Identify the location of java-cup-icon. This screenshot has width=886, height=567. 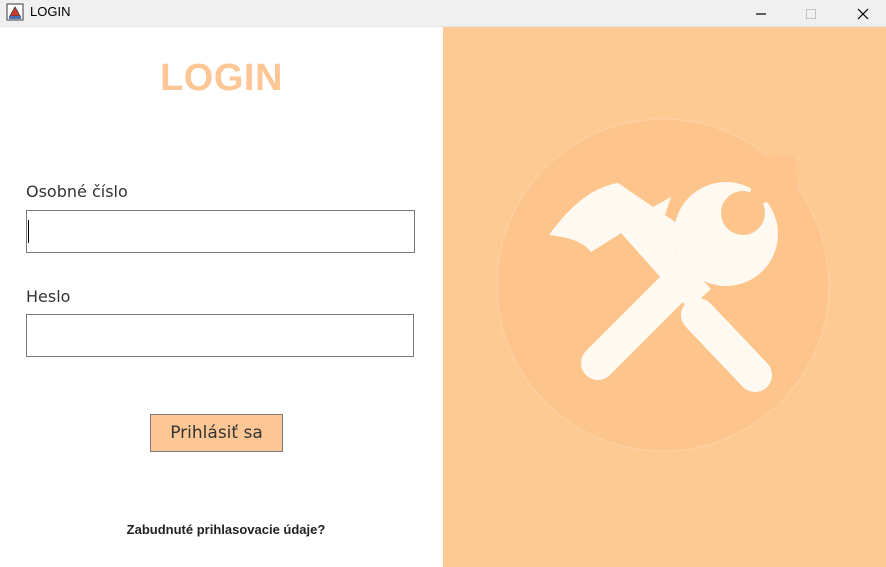
(15, 12).